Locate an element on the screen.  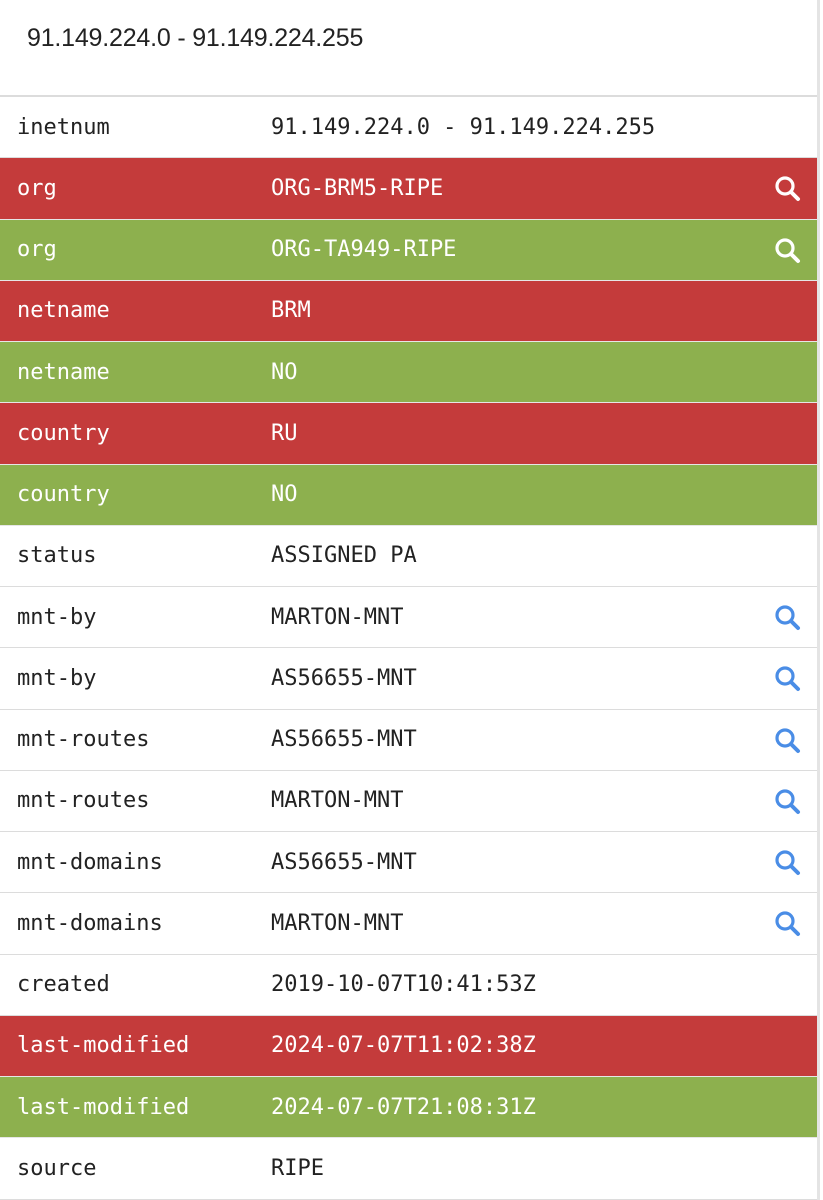
attribute-row-normal: mnt-by AS56655-MNT is located at coordinates (408, 679).